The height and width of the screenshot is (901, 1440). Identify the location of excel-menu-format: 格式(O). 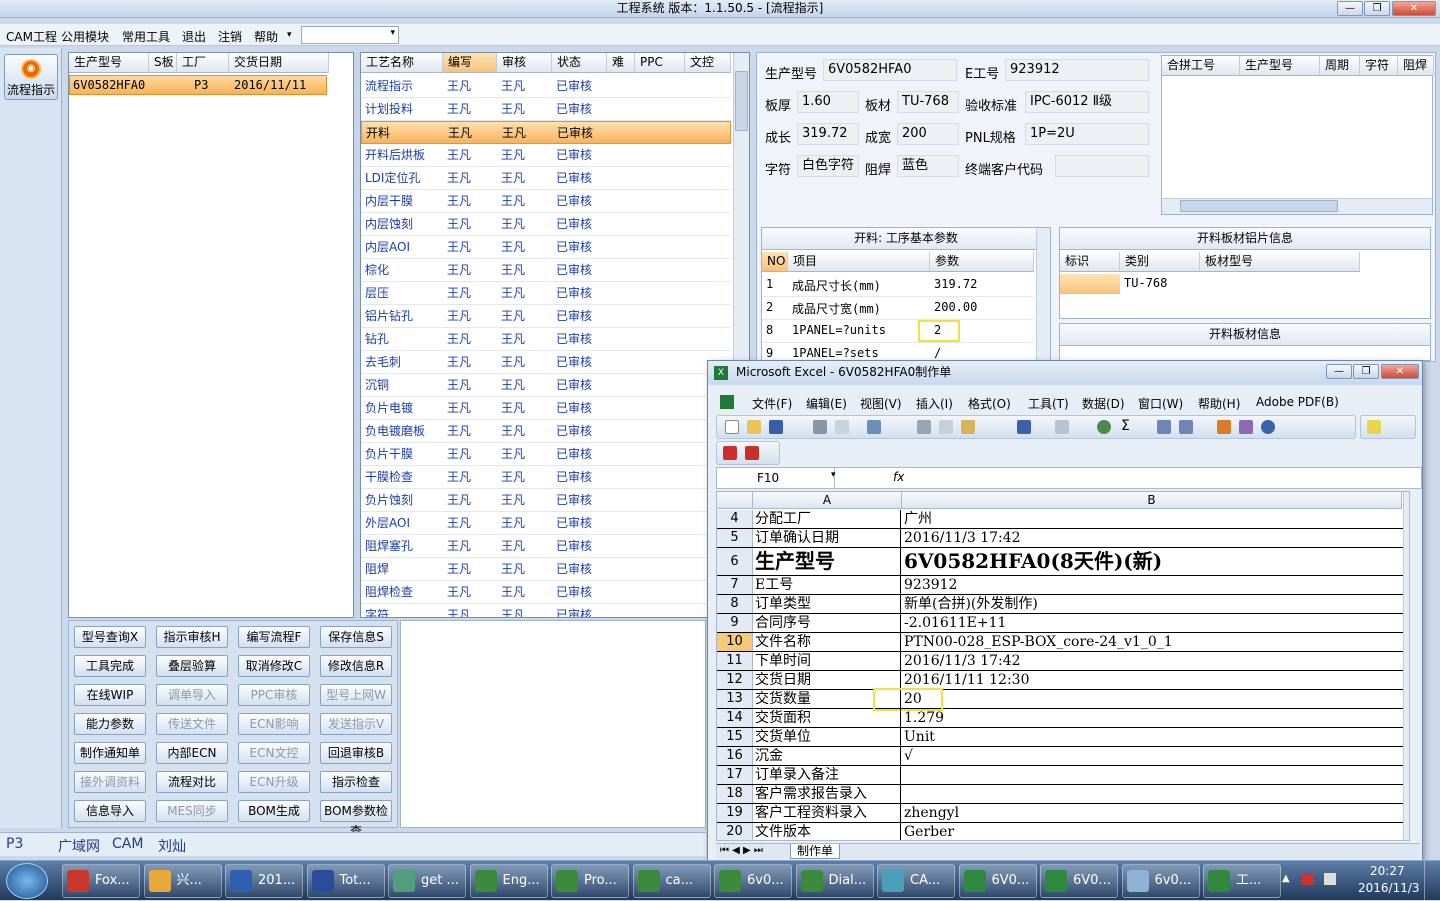
(989, 403).